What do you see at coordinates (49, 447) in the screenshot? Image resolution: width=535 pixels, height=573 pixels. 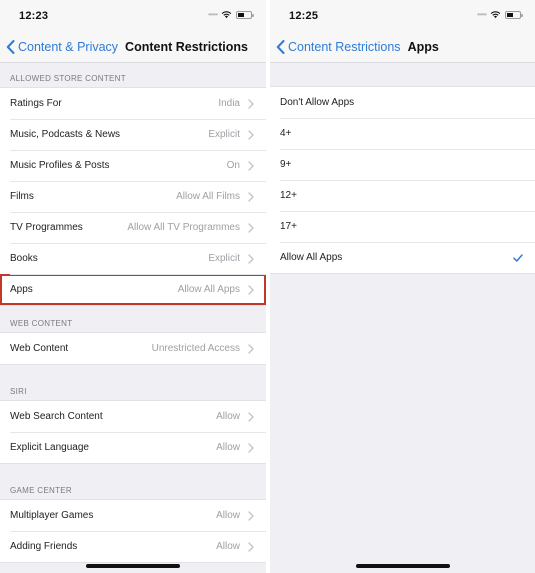 I see `row-label: Explicit Language` at bounding box center [49, 447].